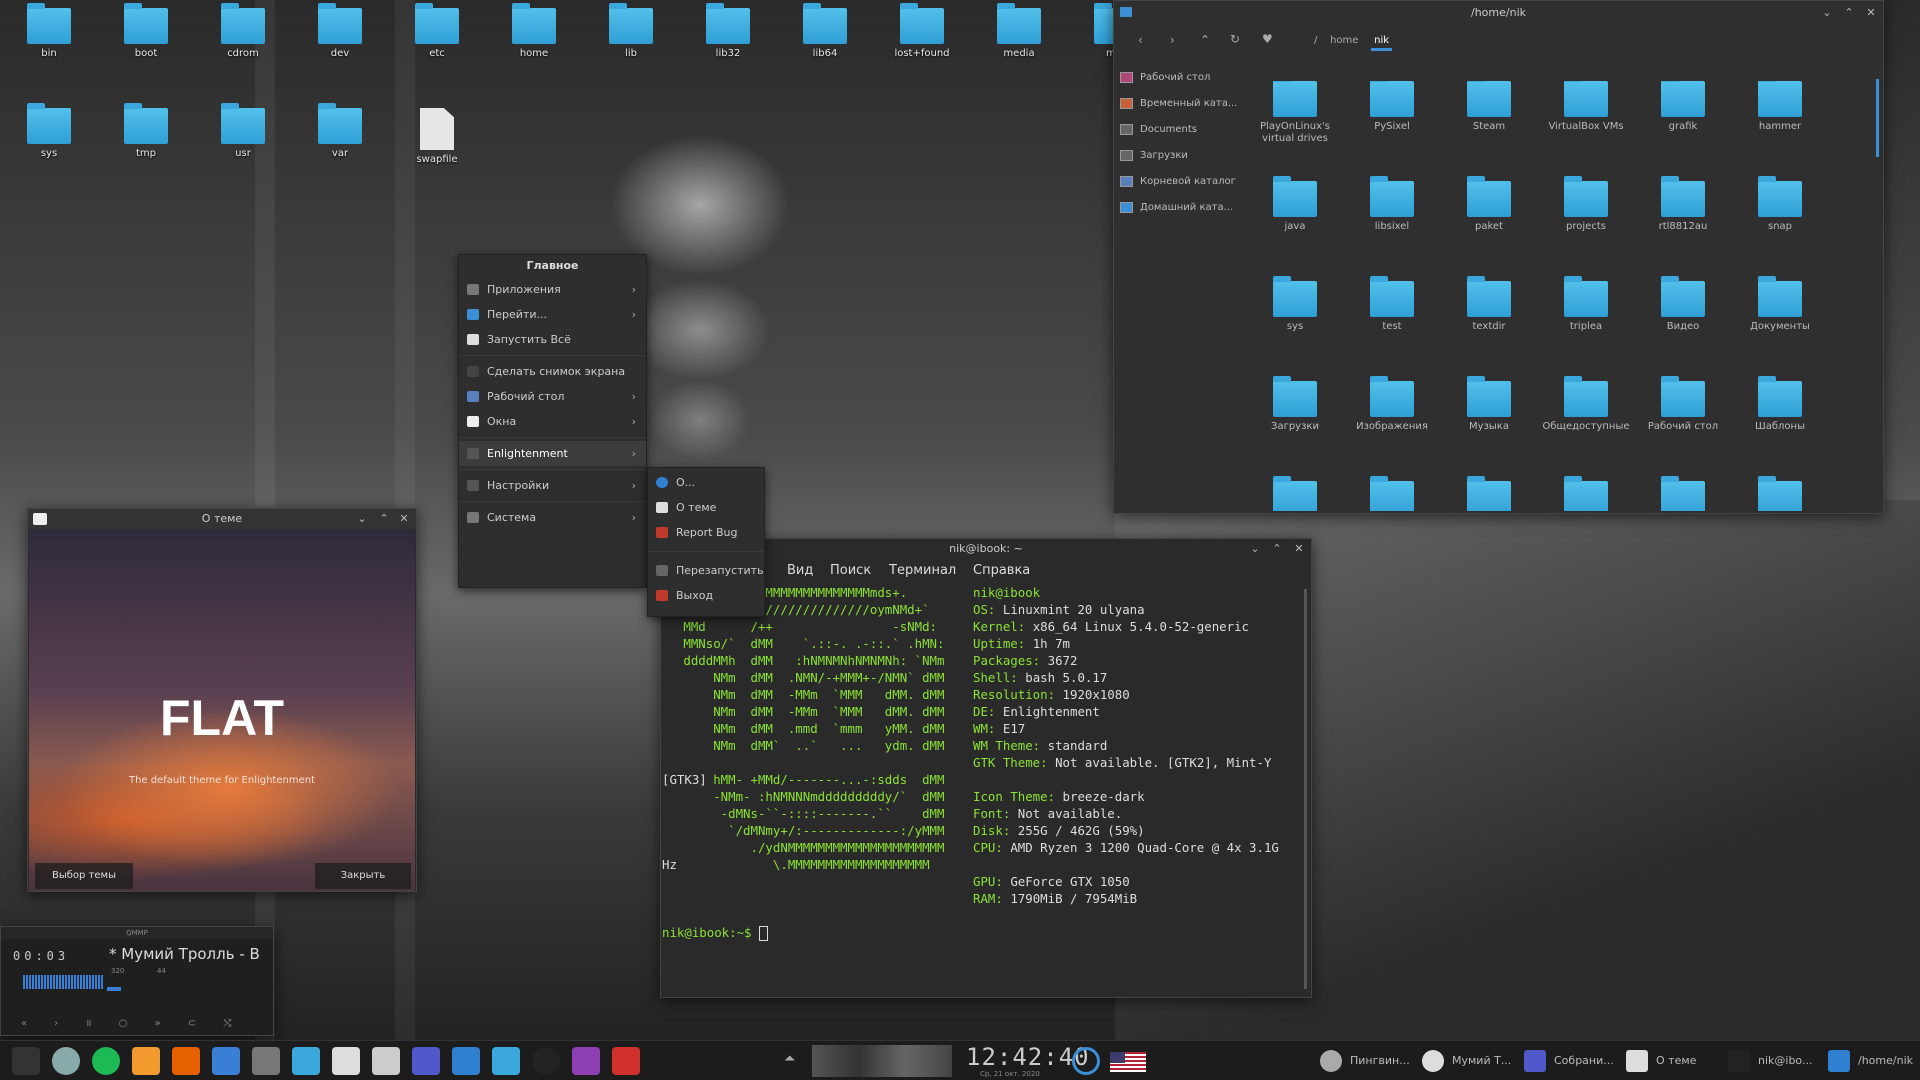  I want to click on place-загрузки: Загрузки, so click(1179, 156).